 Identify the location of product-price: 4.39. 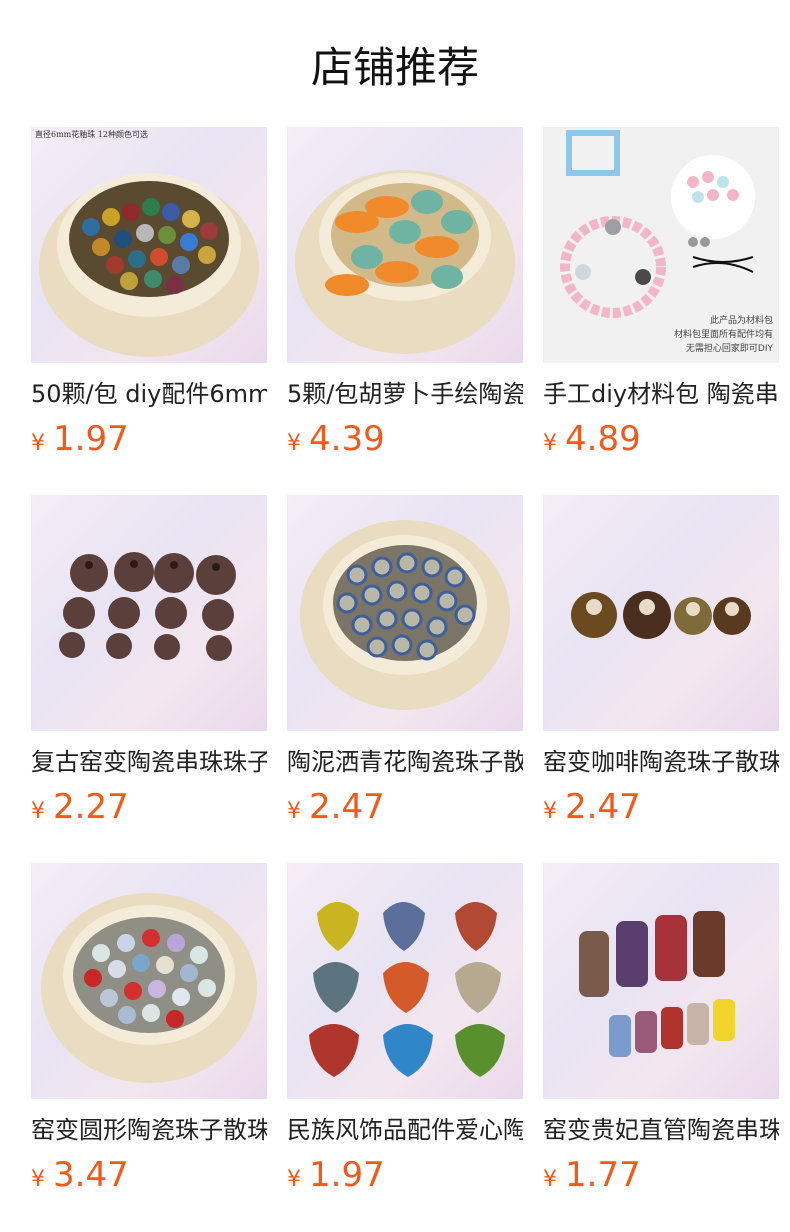
(347, 439).